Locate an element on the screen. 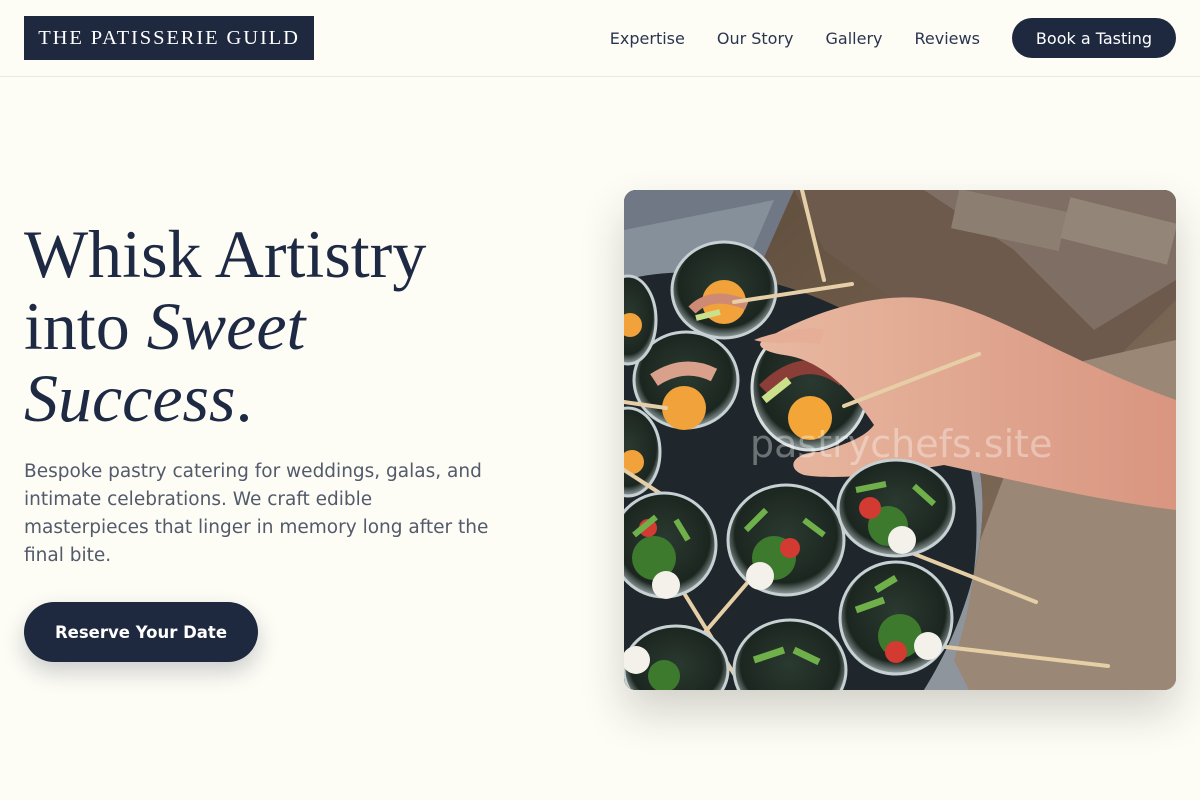  nav-link-gallery: Gallery is located at coordinates (854, 38).